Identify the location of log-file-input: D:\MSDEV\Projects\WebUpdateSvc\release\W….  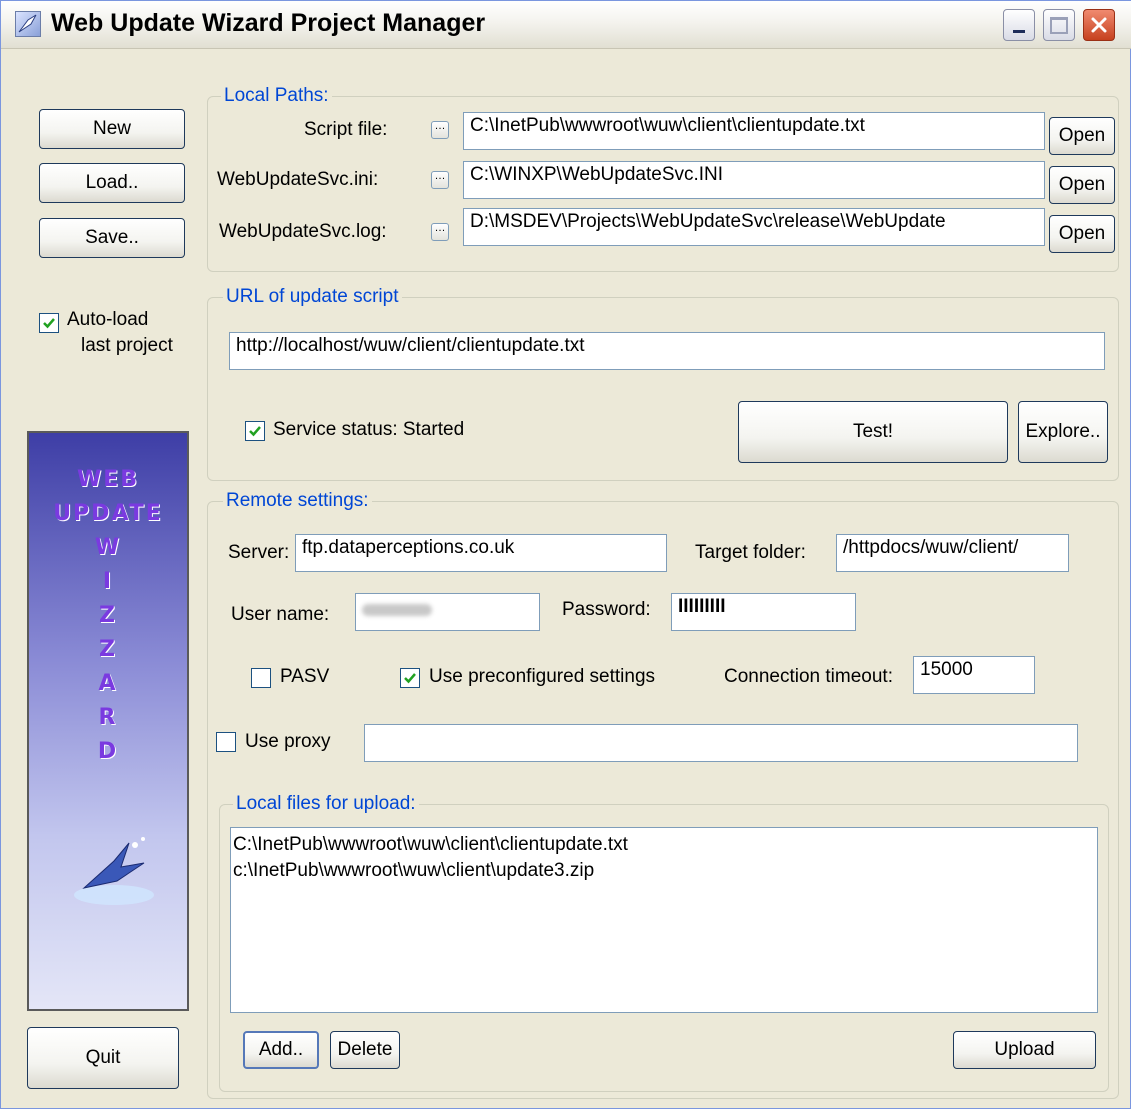
(754, 227).